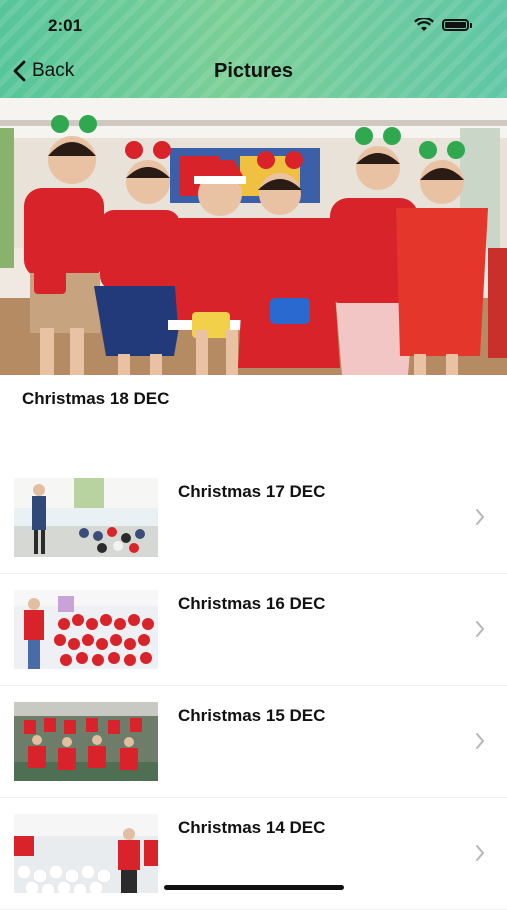 The height and width of the screenshot is (910, 507). Describe the element at coordinates (253, 854) in the screenshot. I see `album-row-christmas-14-dec: Christmas 14 DEC` at that location.